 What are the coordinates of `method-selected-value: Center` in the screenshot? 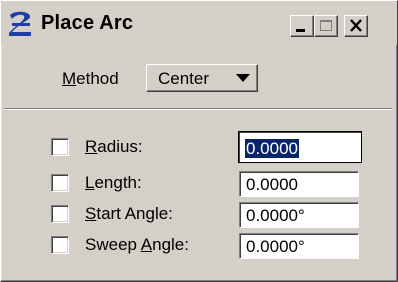 It's located at (184, 78).